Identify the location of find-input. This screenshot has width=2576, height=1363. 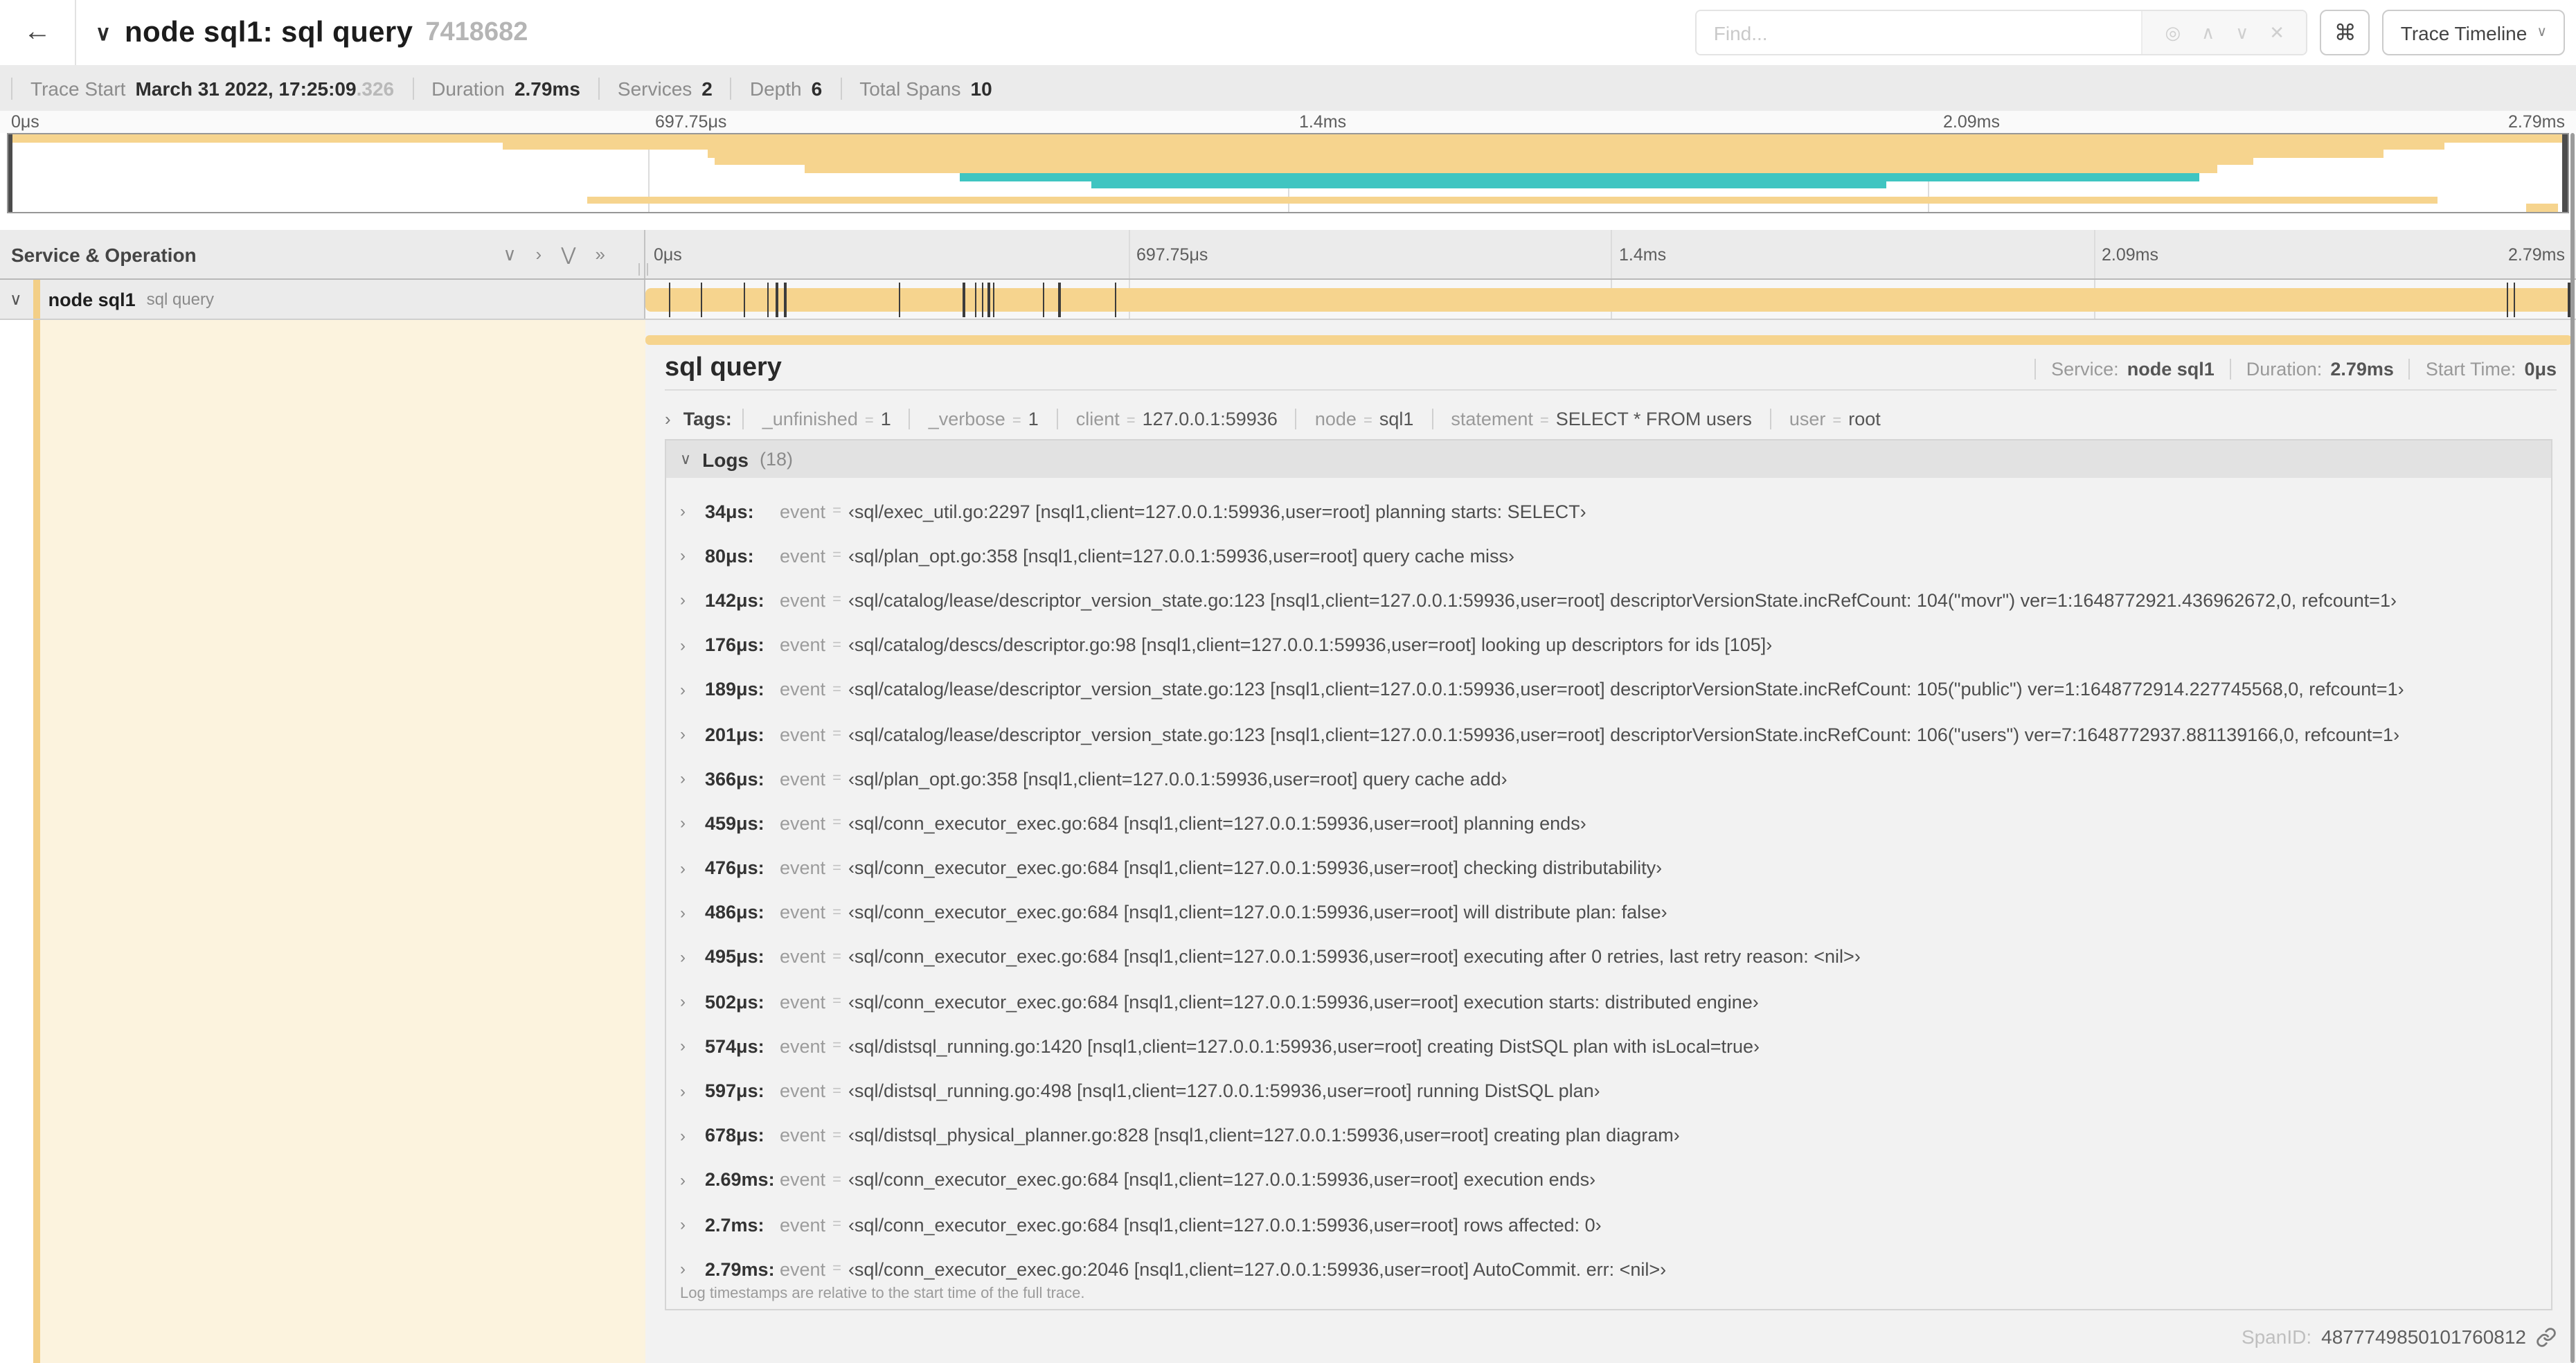
(1920, 33).